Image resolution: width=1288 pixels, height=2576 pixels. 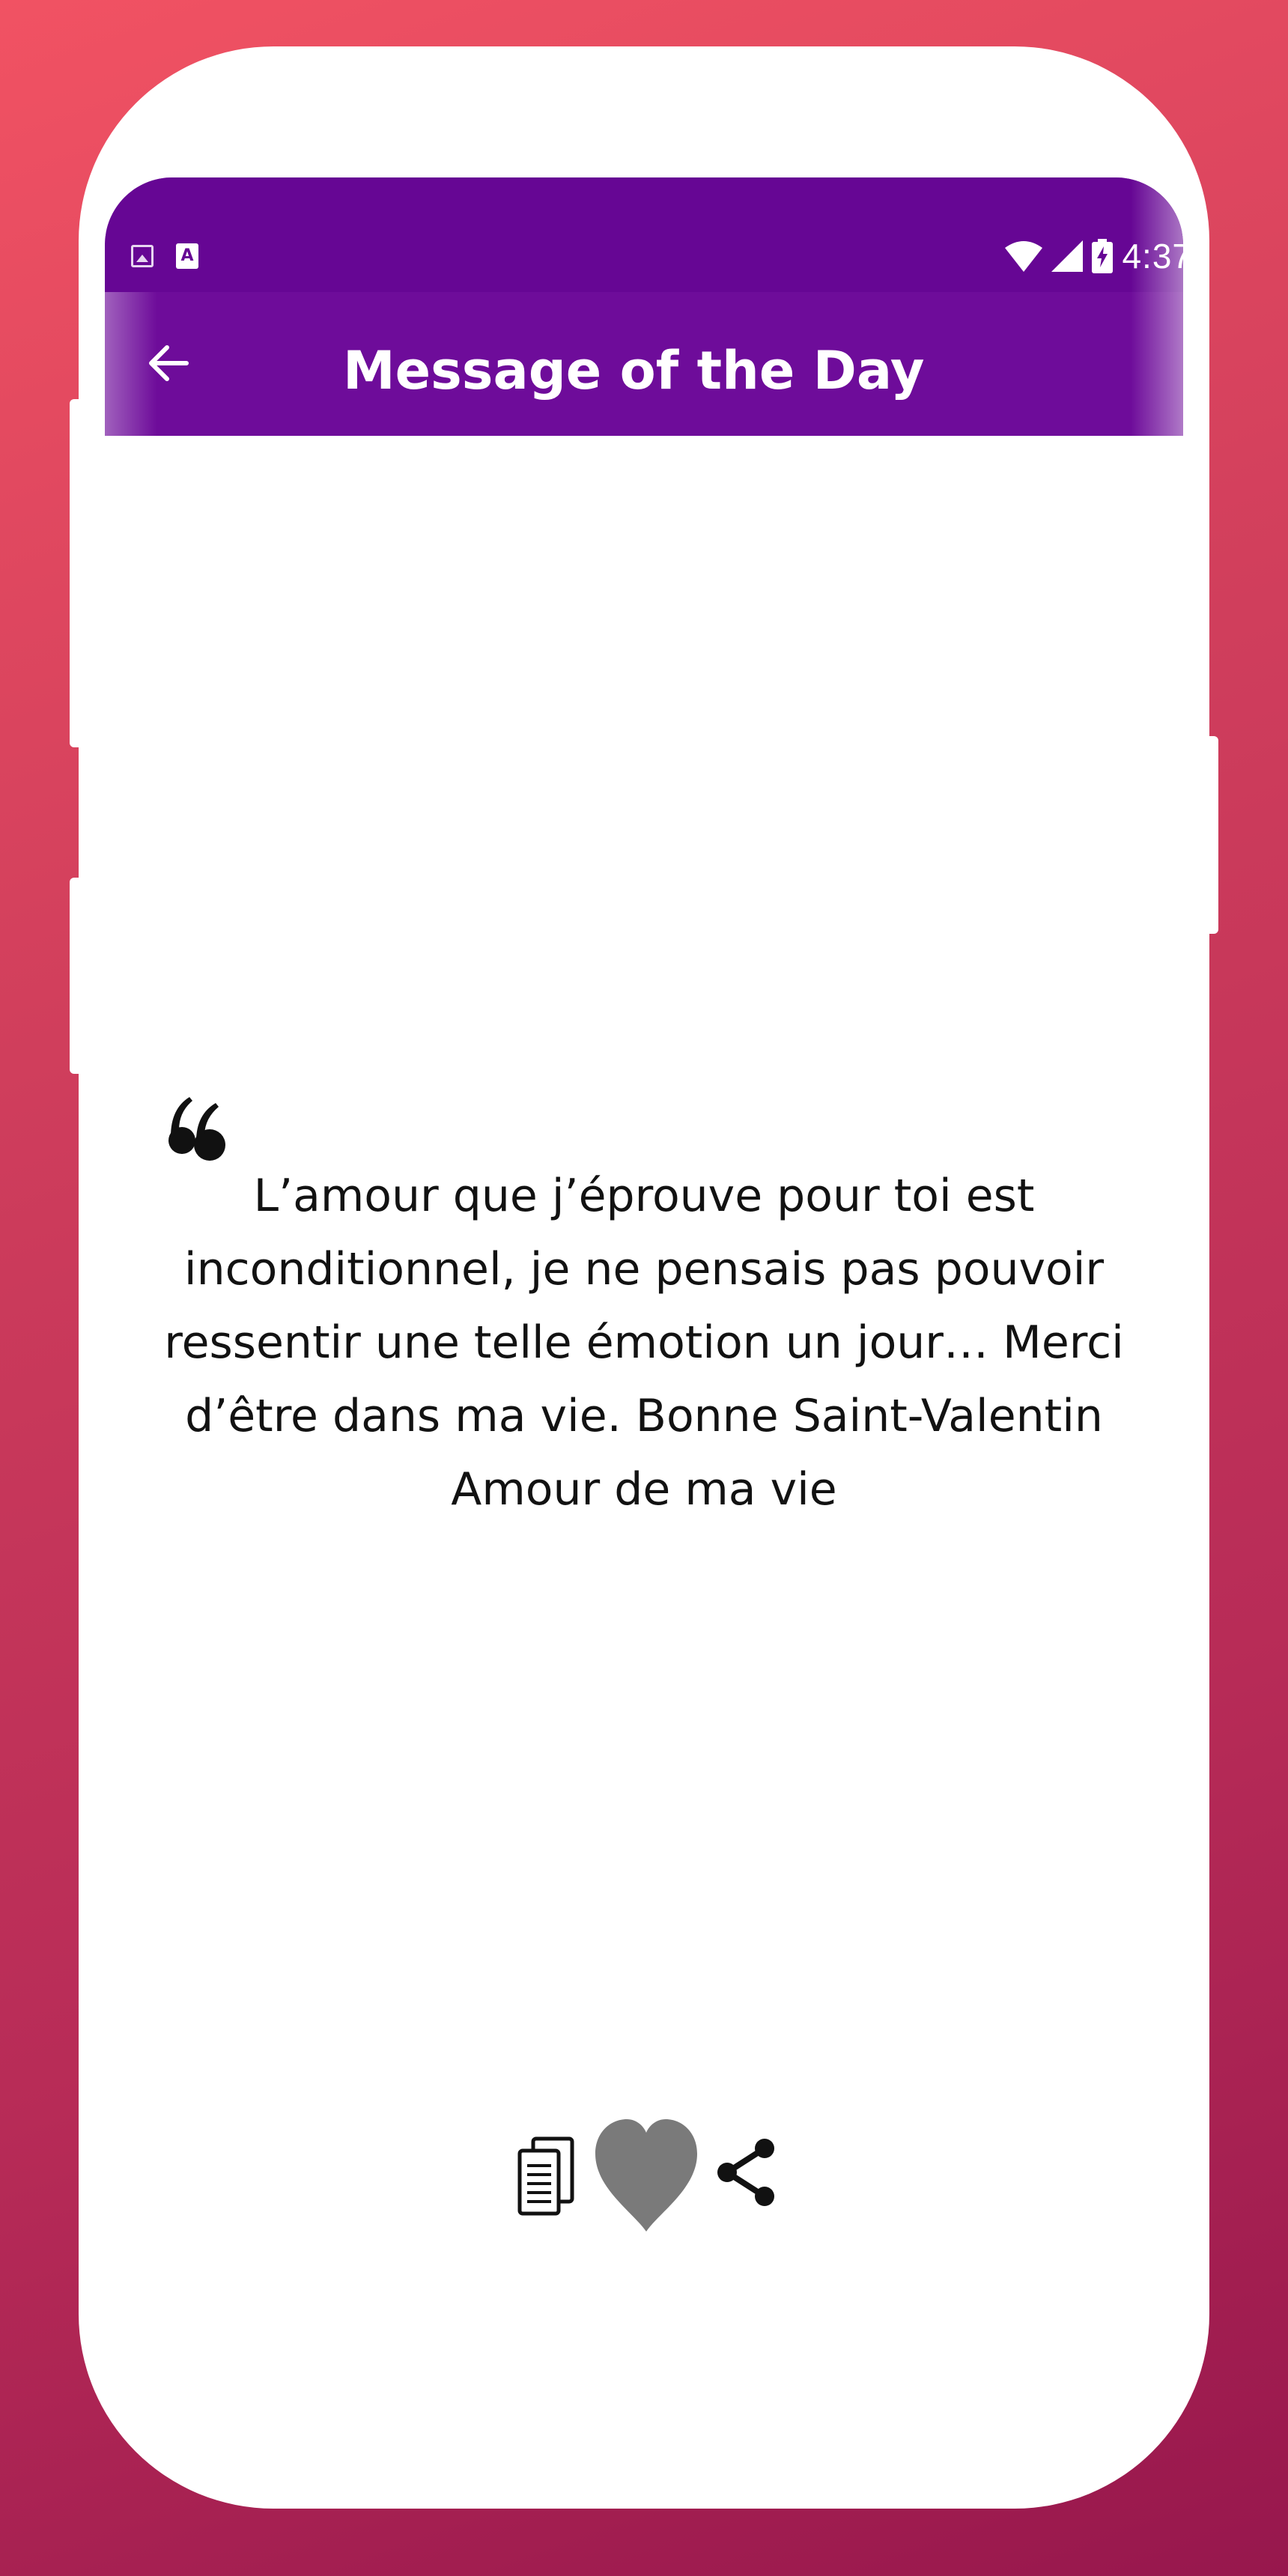 I want to click on toolbar: Message of the Day, so click(x=644, y=364).